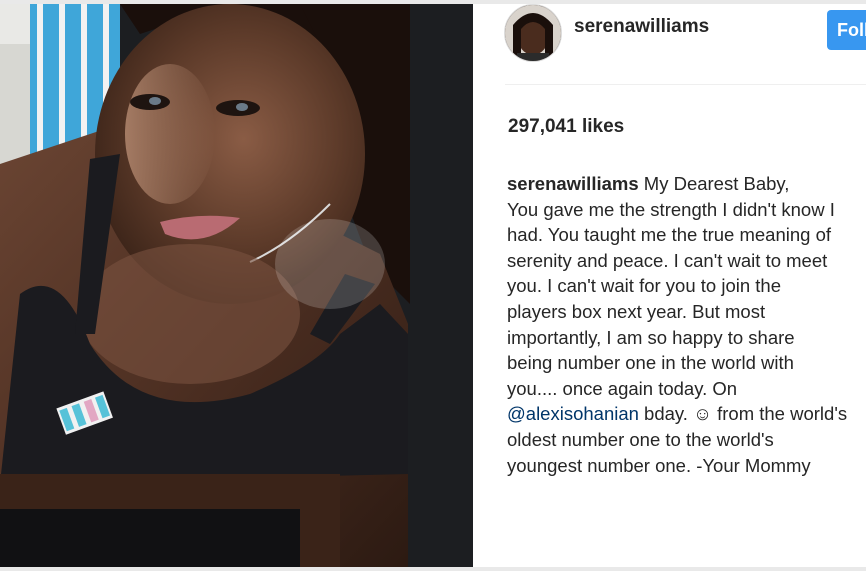 The image size is (866, 571). What do you see at coordinates (659, 465) in the screenshot?
I see `caption-line: youngest number one. -Your Mommy` at bounding box center [659, 465].